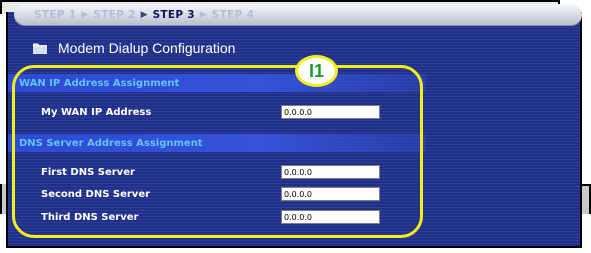 This screenshot has height=253, width=591. I want to click on page-title-row: Modem Dialup Configuration, so click(134, 48).